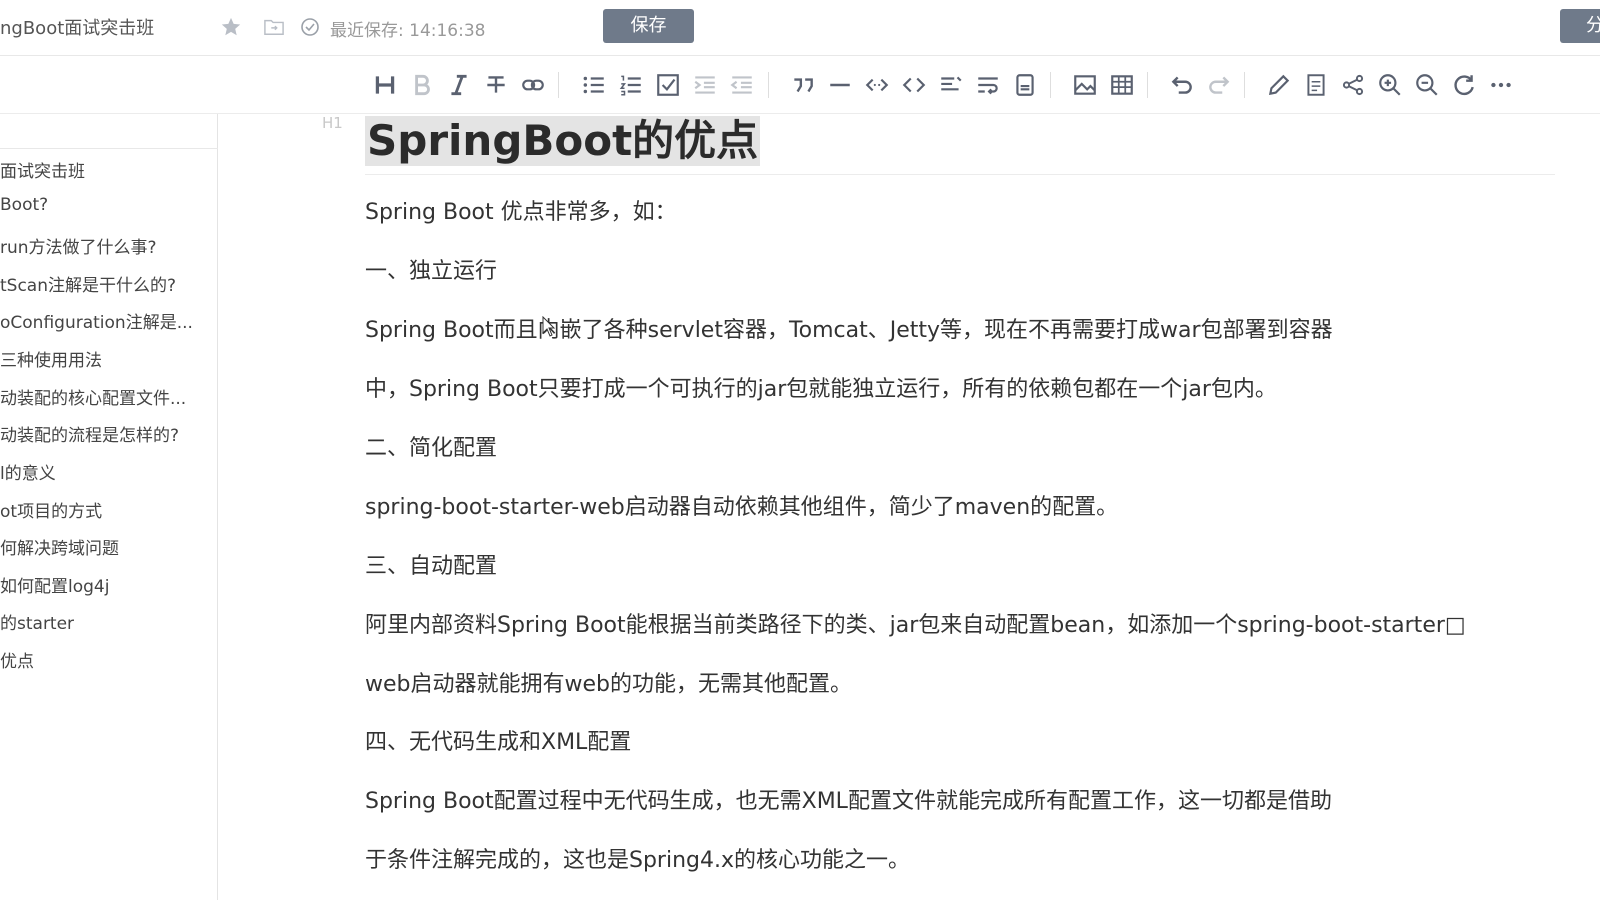 The width and height of the screenshot is (1600, 900). What do you see at coordinates (1353, 85) in the screenshot?
I see `mindmap-icon` at bounding box center [1353, 85].